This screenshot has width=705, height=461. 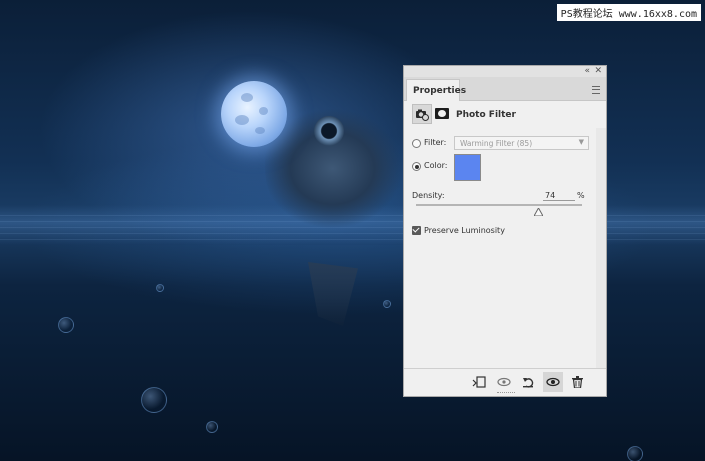 What do you see at coordinates (596, 90) in the screenshot?
I see `panel-menu-icon` at bounding box center [596, 90].